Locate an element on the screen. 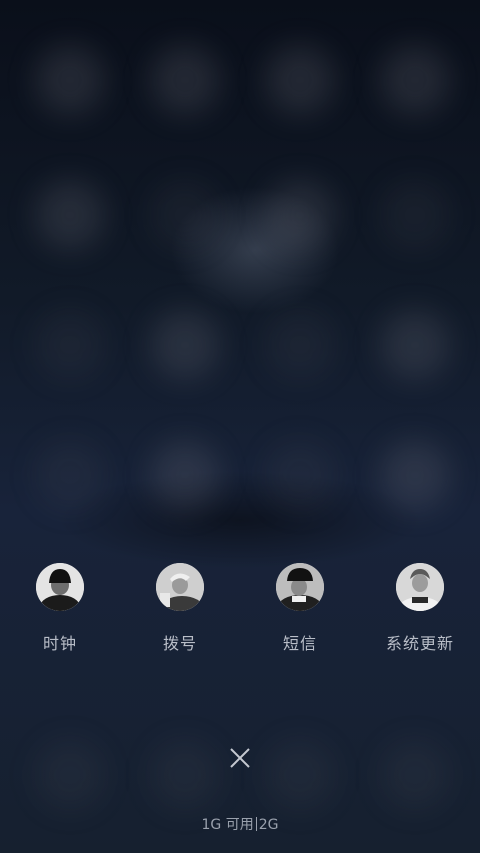 This screenshot has width=480, height=853. recent-app-label: 时钟 is located at coordinates (59, 643).